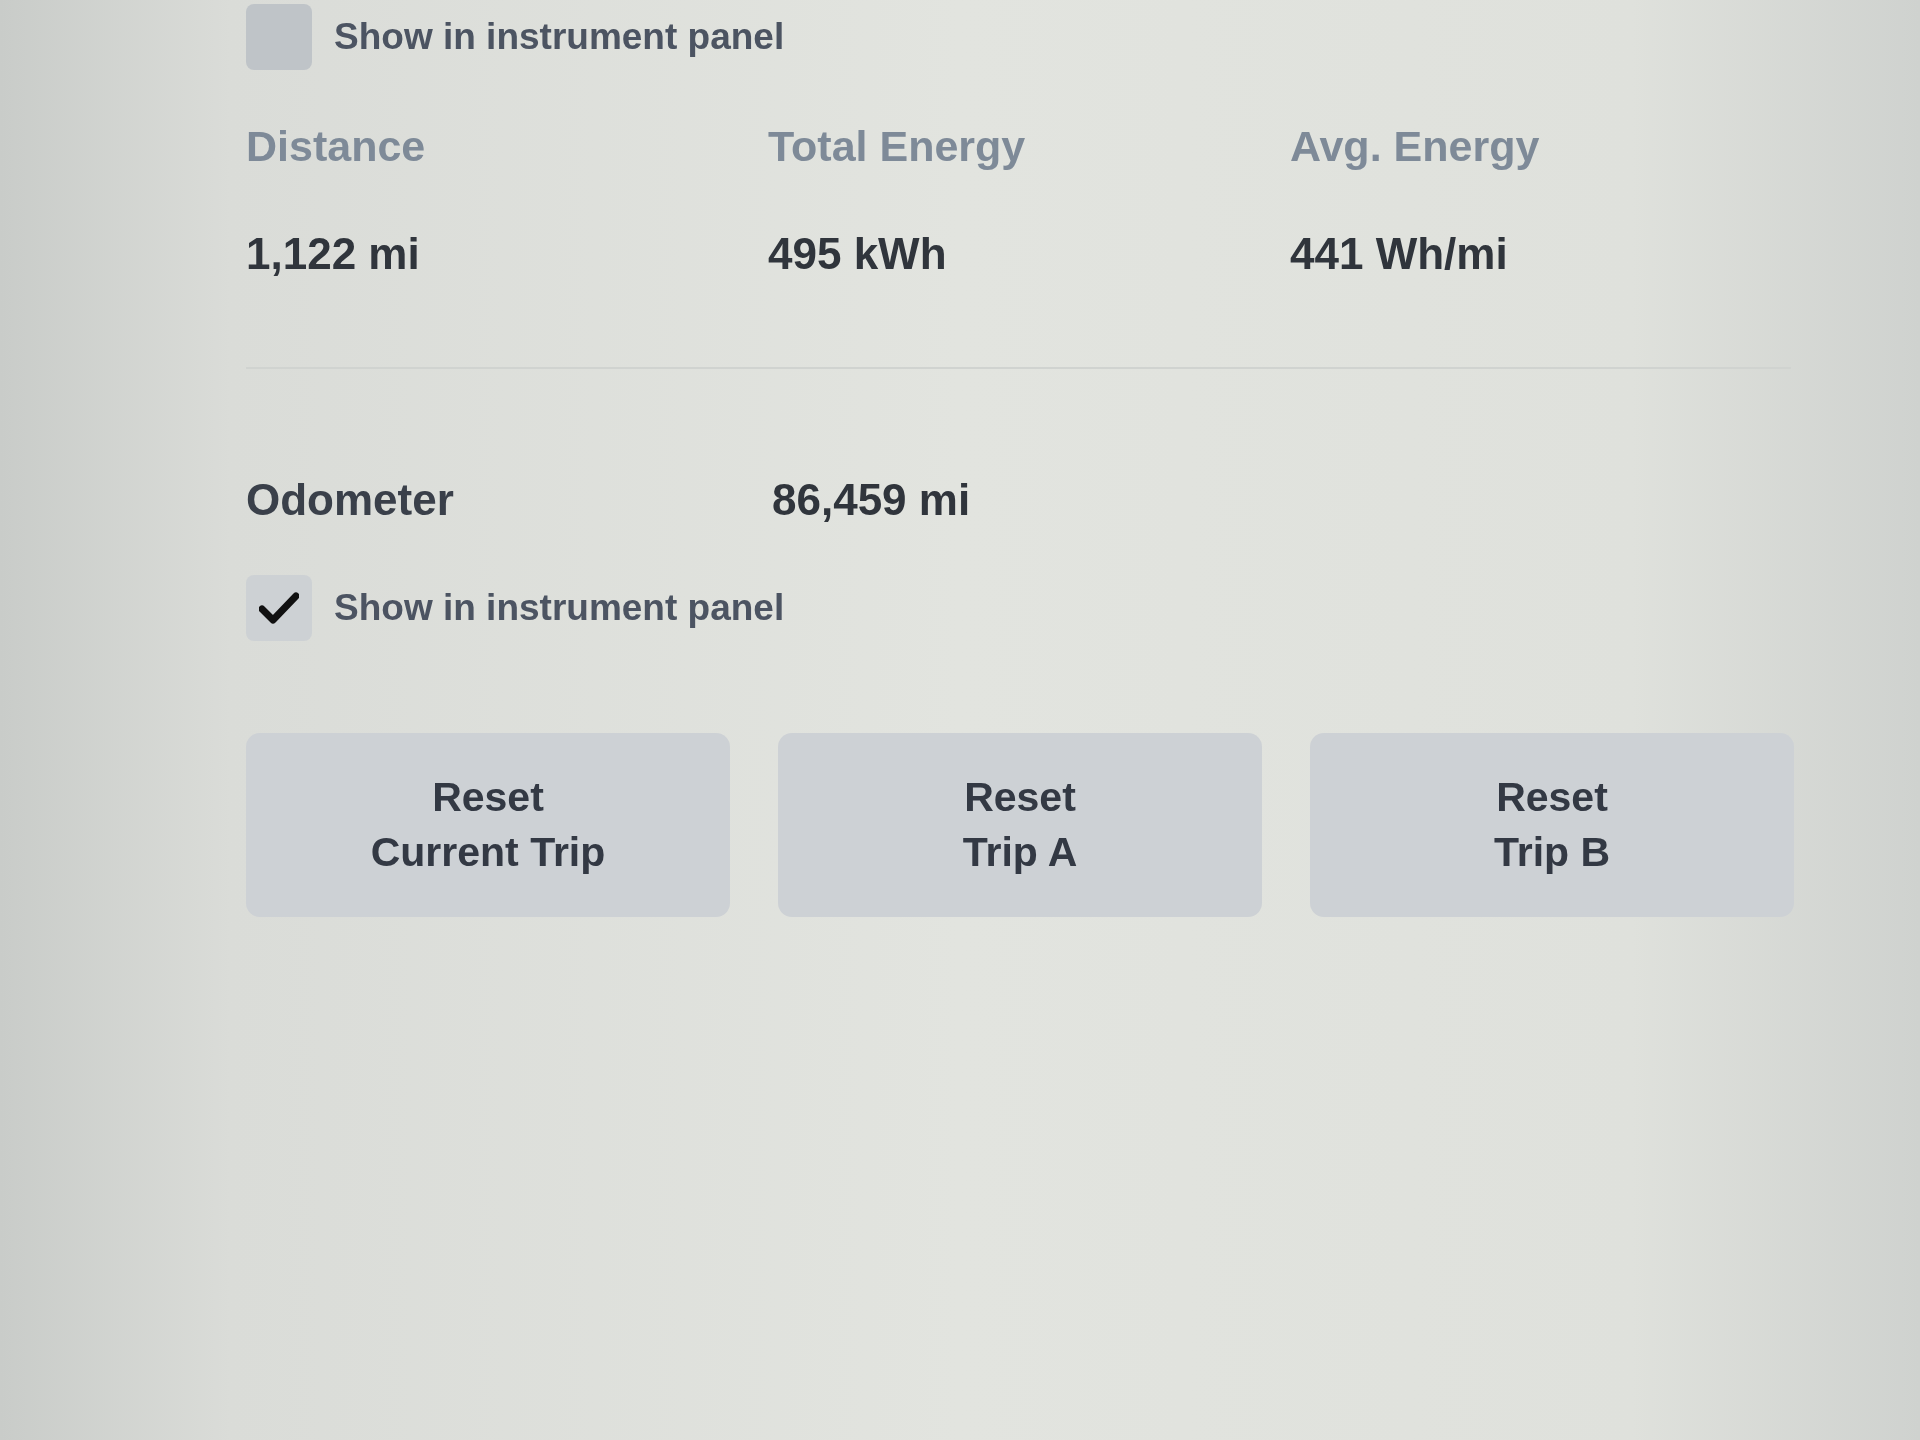  Describe the element at coordinates (1415, 146) in the screenshot. I see `stat-heading: Avg. Energy` at that location.